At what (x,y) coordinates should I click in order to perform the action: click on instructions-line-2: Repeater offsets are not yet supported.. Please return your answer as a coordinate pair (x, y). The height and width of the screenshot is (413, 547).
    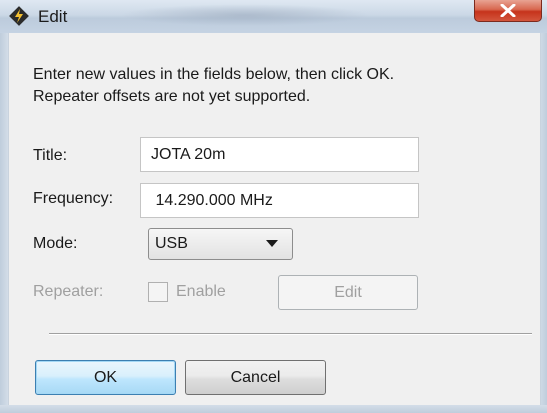
    Looking at the image, I should click on (172, 96).